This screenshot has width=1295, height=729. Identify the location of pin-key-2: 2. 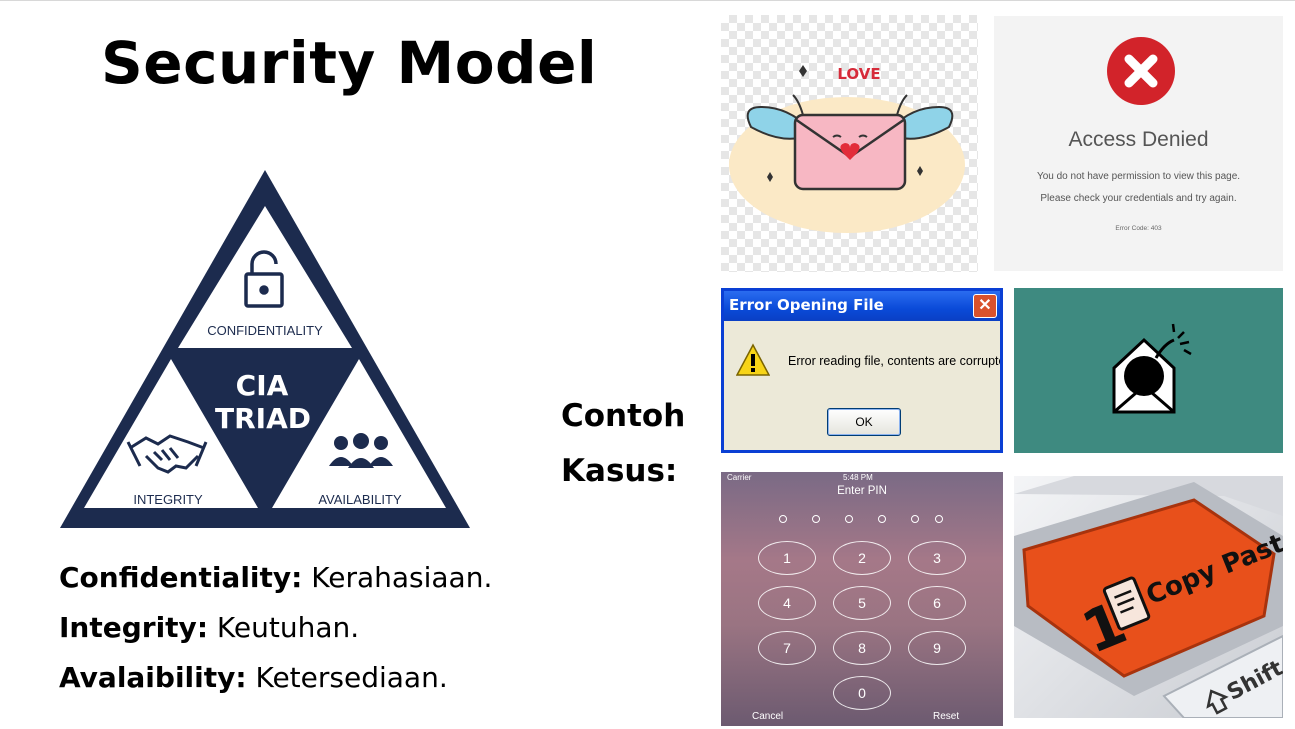
(862, 558).